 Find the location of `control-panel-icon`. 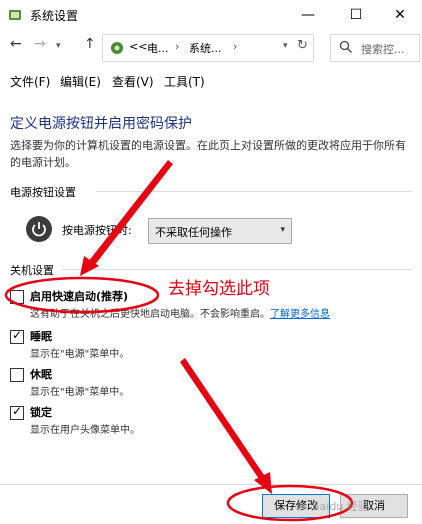

control-panel-icon is located at coordinates (117, 48).